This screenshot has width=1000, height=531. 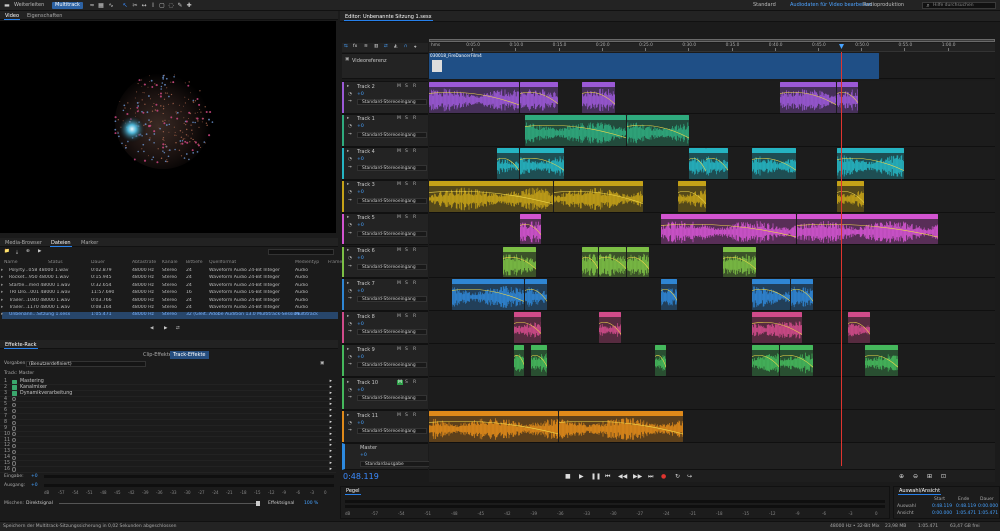 I want to click on rewind-button: ◀◀, so click(x=622, y=476).